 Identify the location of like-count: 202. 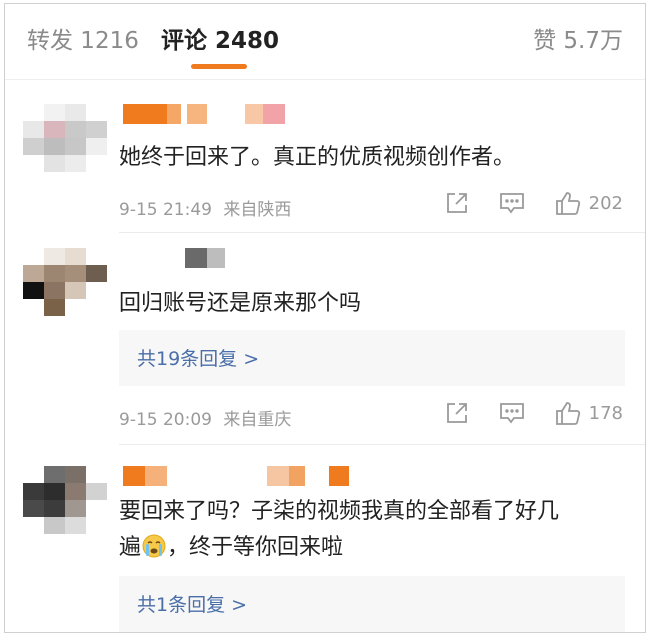
(605, 203).